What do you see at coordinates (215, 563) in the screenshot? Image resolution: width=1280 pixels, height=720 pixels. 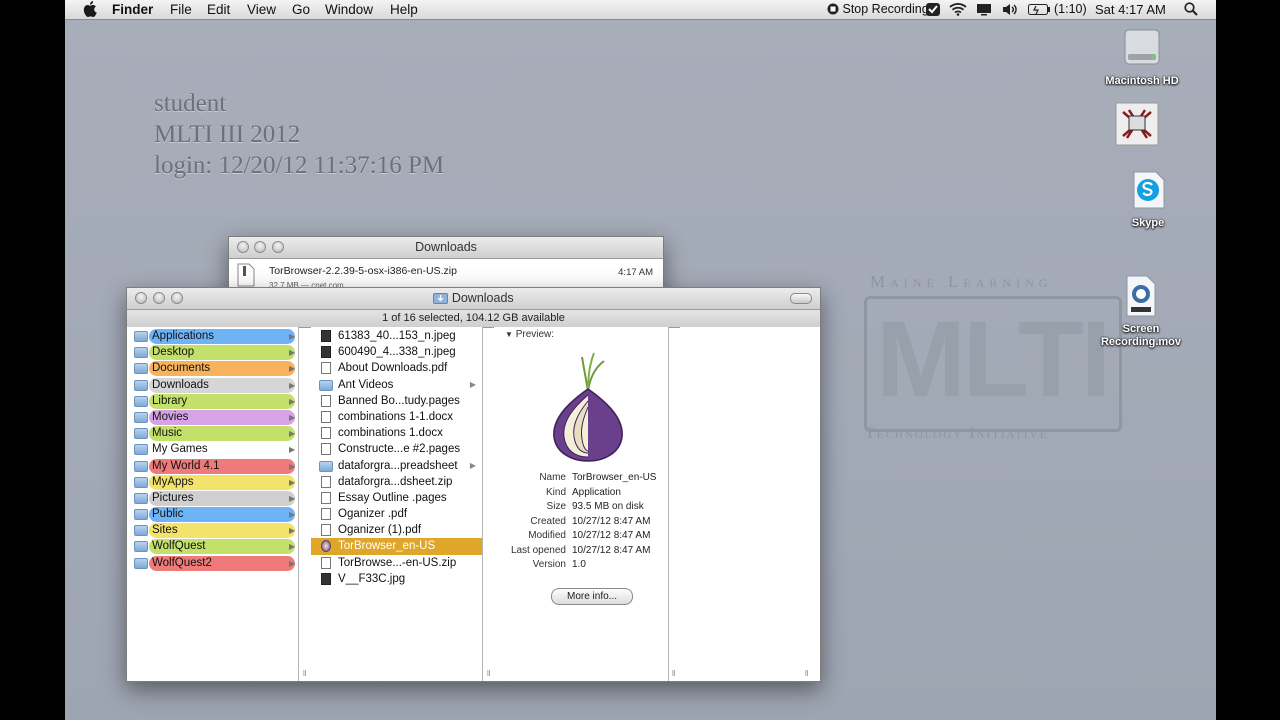 I see `sidebar-item: WolfQuest2 ▶` at bounding box center [215, 563].